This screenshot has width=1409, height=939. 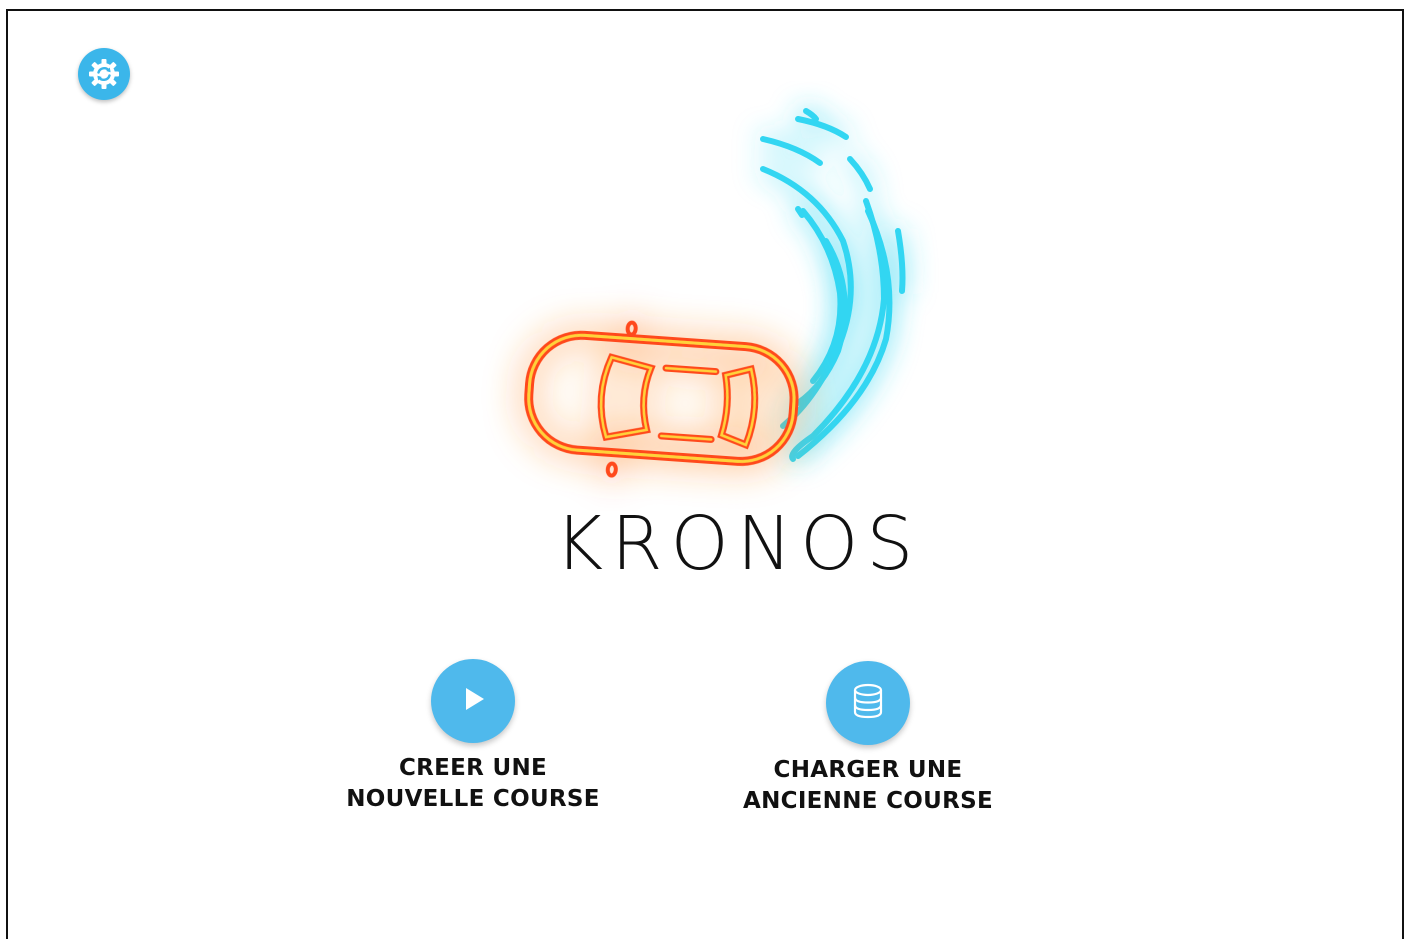 I want to click on load-old-race-button: CHARGER UNE ANCIENNE COURSE, so click(x=868, y=739).